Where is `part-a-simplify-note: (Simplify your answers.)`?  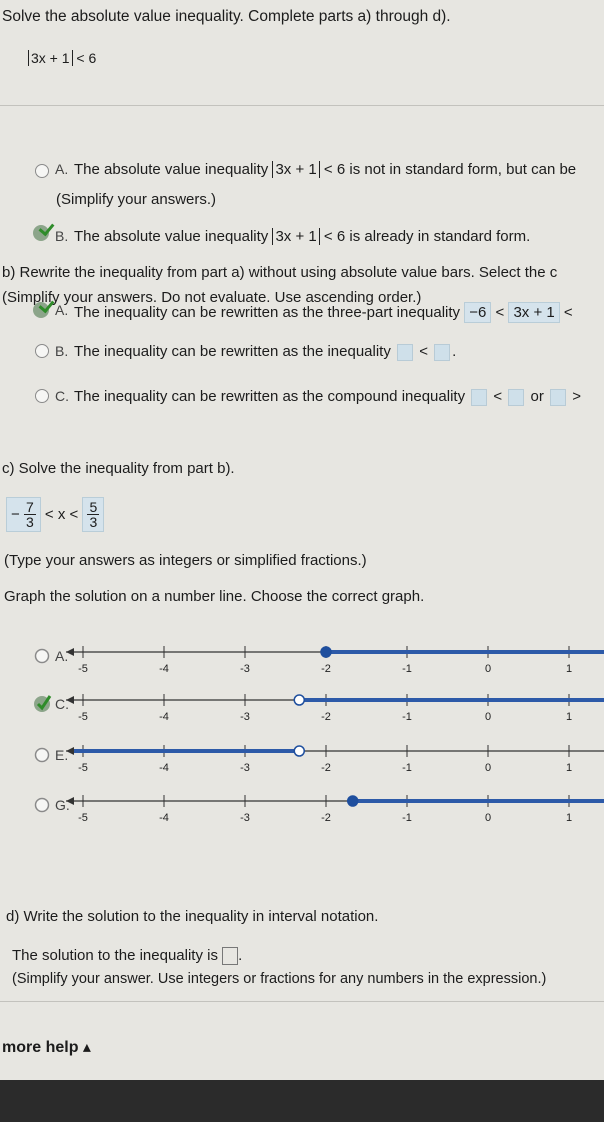 part-a-simplify-note: (Simplify your answers.) is located at coordinates (136, 199).